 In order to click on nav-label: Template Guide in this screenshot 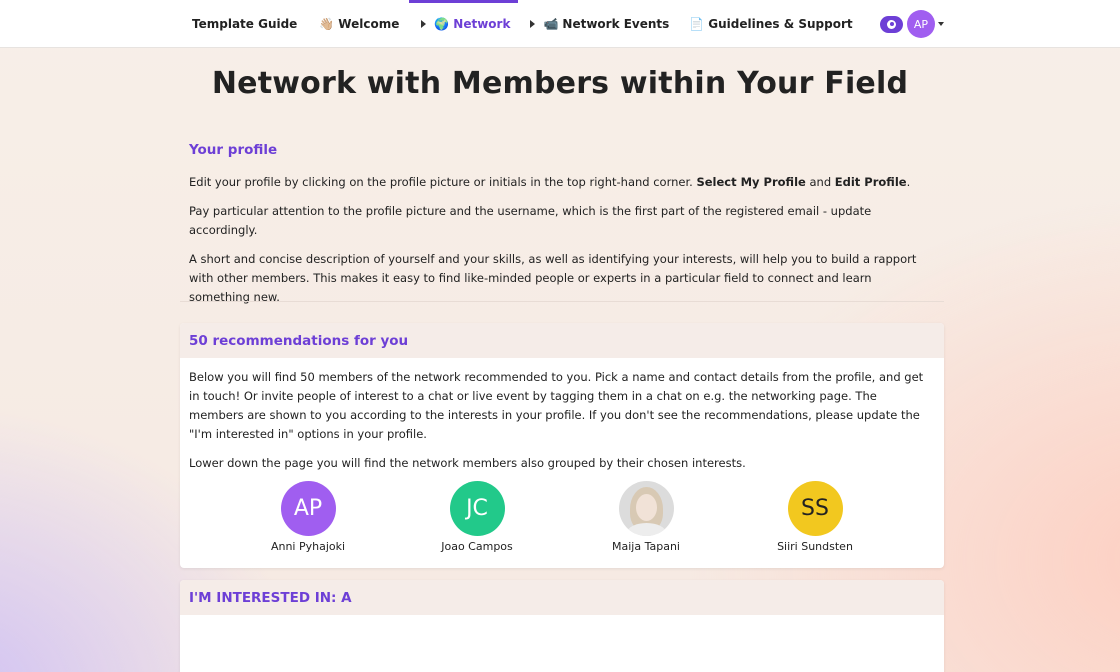, I will do `click(245, 24)`.